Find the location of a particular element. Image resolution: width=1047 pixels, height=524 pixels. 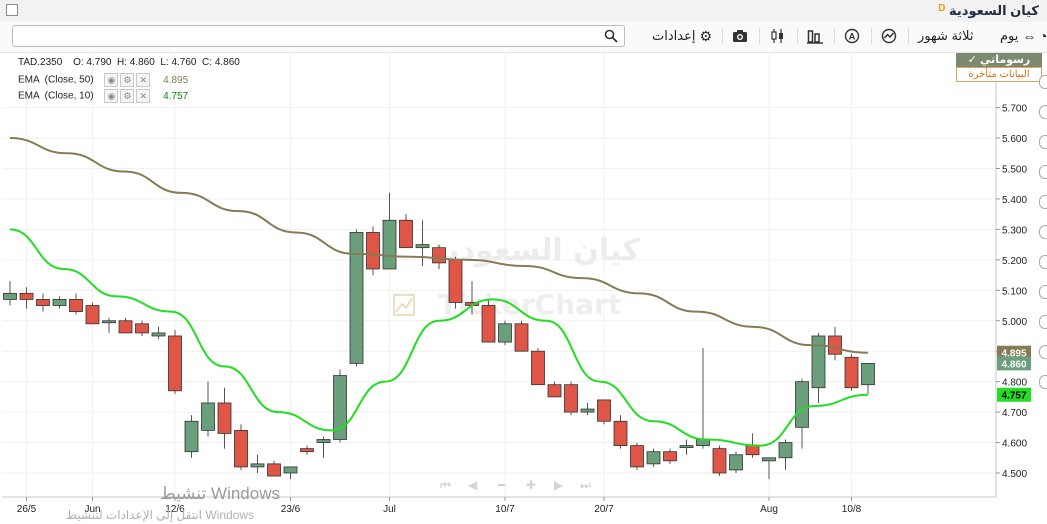

search-button is located at coordinates (611, 36).